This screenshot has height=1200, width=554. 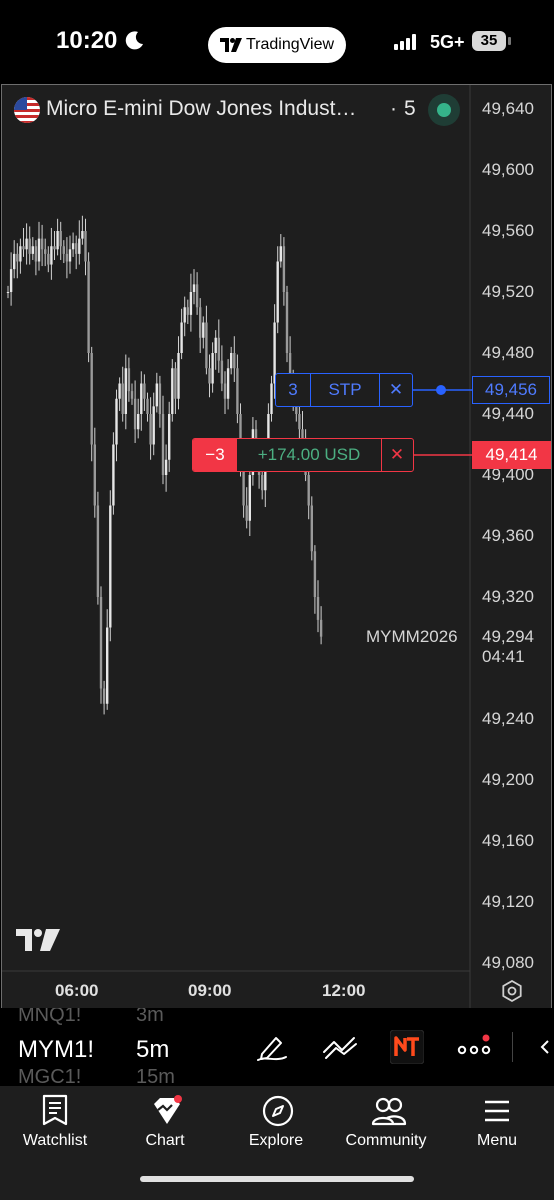 I want to click on tab-chart: Chart, so click(x=165, y=1126).